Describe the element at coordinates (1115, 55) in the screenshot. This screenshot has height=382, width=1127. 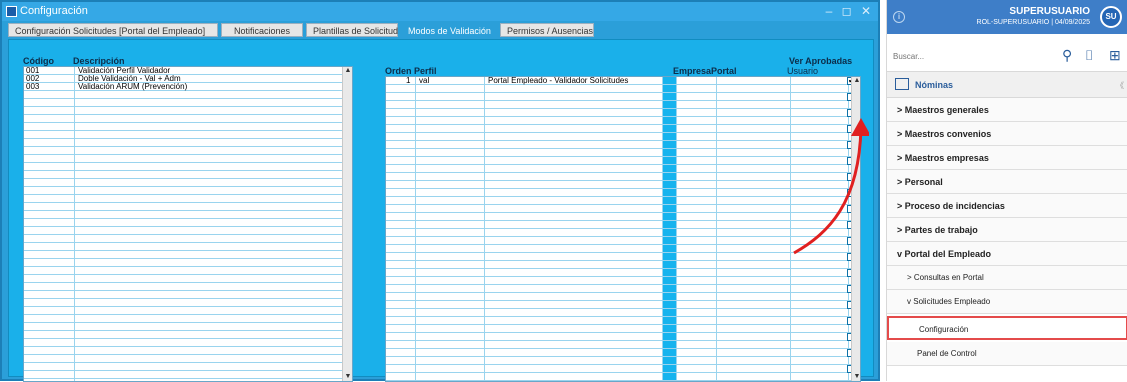
I see `grid-icon: ⊞` at that location.